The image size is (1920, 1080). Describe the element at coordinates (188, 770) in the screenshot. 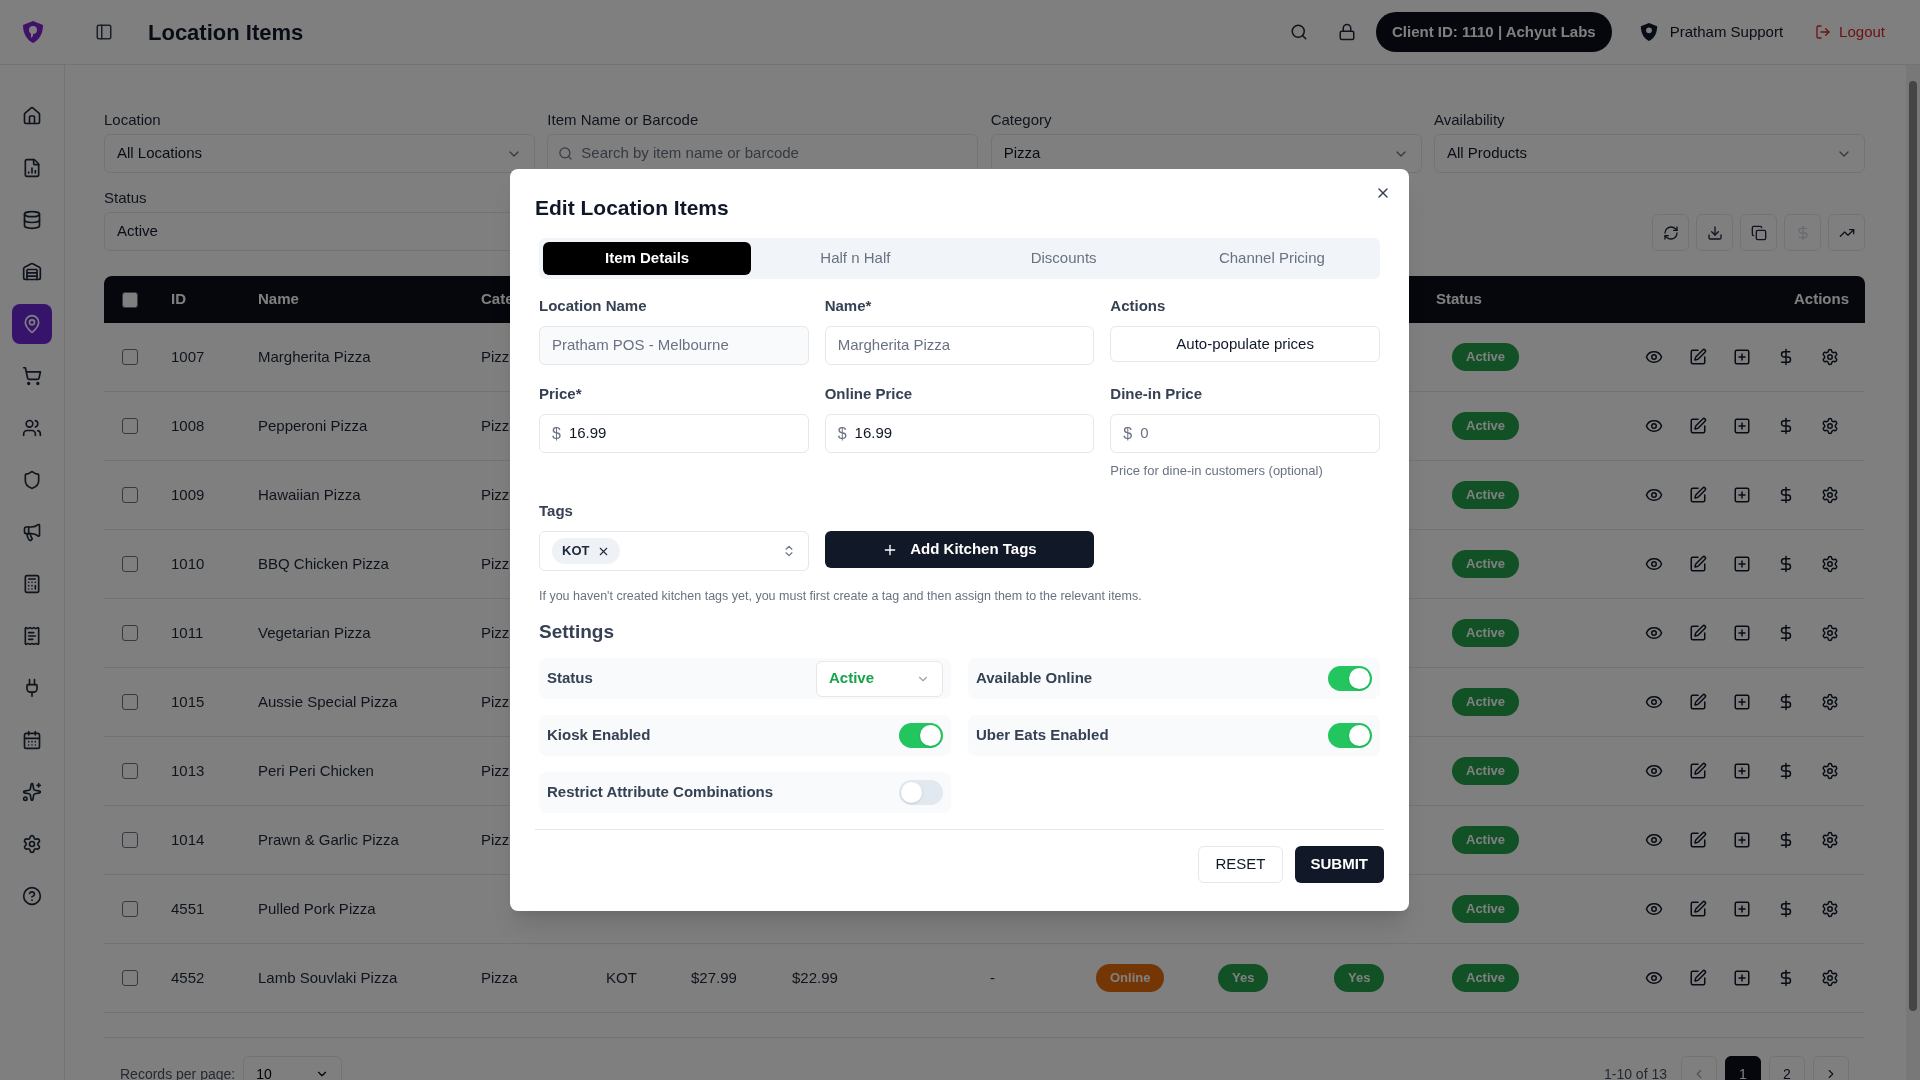

I see `table-cell: 1013` at that location.